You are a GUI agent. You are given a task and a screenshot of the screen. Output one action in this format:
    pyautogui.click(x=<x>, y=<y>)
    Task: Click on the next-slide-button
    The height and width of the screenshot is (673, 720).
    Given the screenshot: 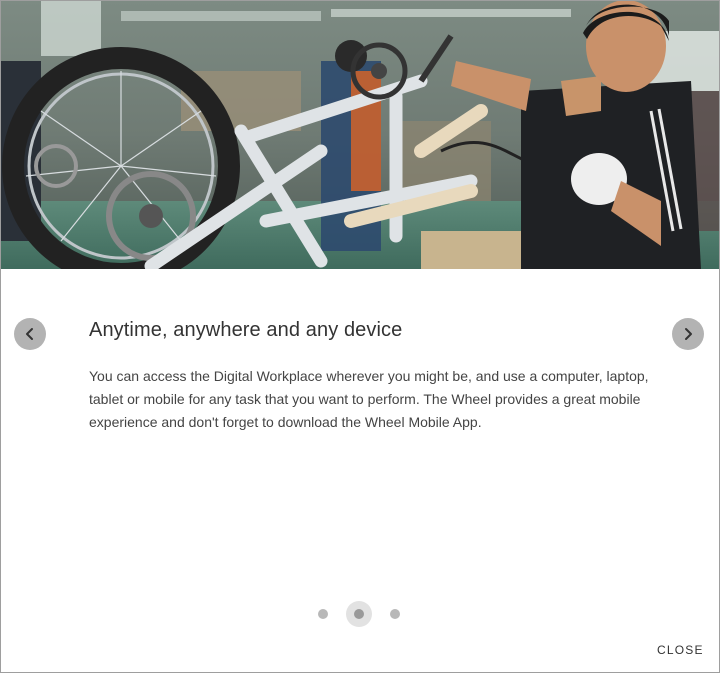 What is the action you would take?
    pyautogui.click(x=688, y=334)
    